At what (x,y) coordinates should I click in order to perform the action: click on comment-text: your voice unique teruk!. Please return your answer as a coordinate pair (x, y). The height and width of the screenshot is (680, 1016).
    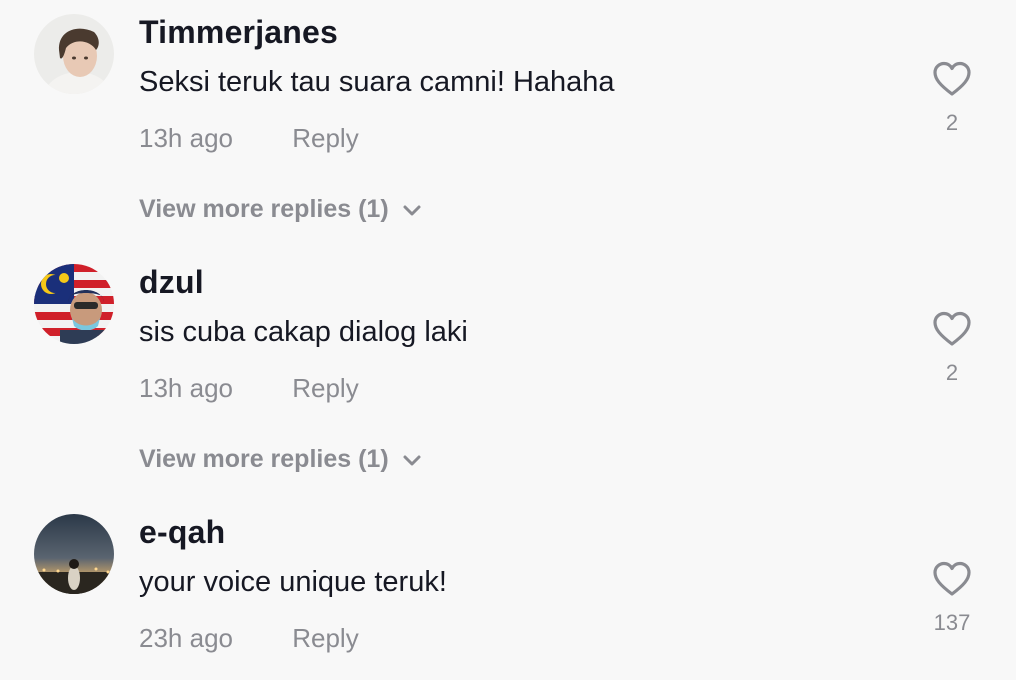
    Looking at the image, I should click on (293, 582).